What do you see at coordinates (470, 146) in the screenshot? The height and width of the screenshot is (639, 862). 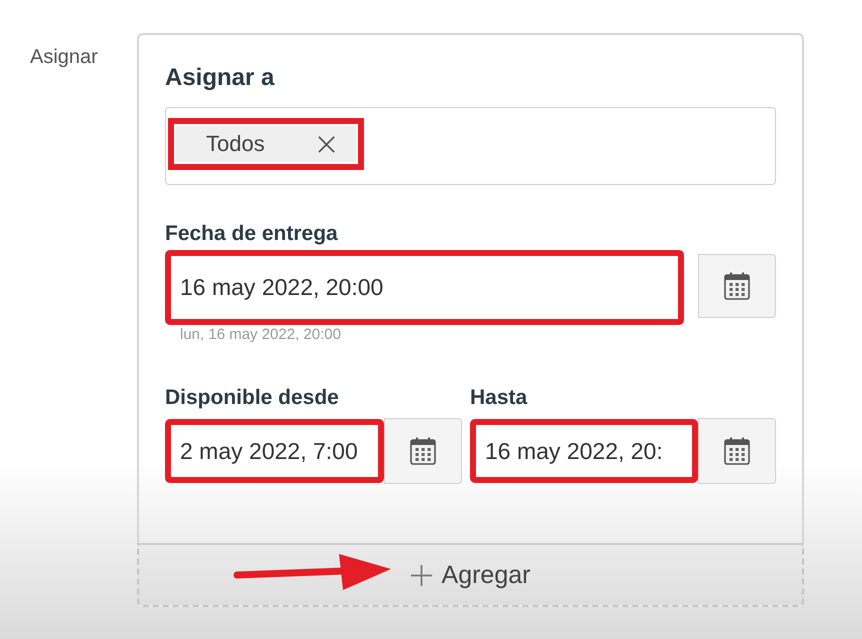 I see `assignee-field: Todos` at bounding box center [470, 146].